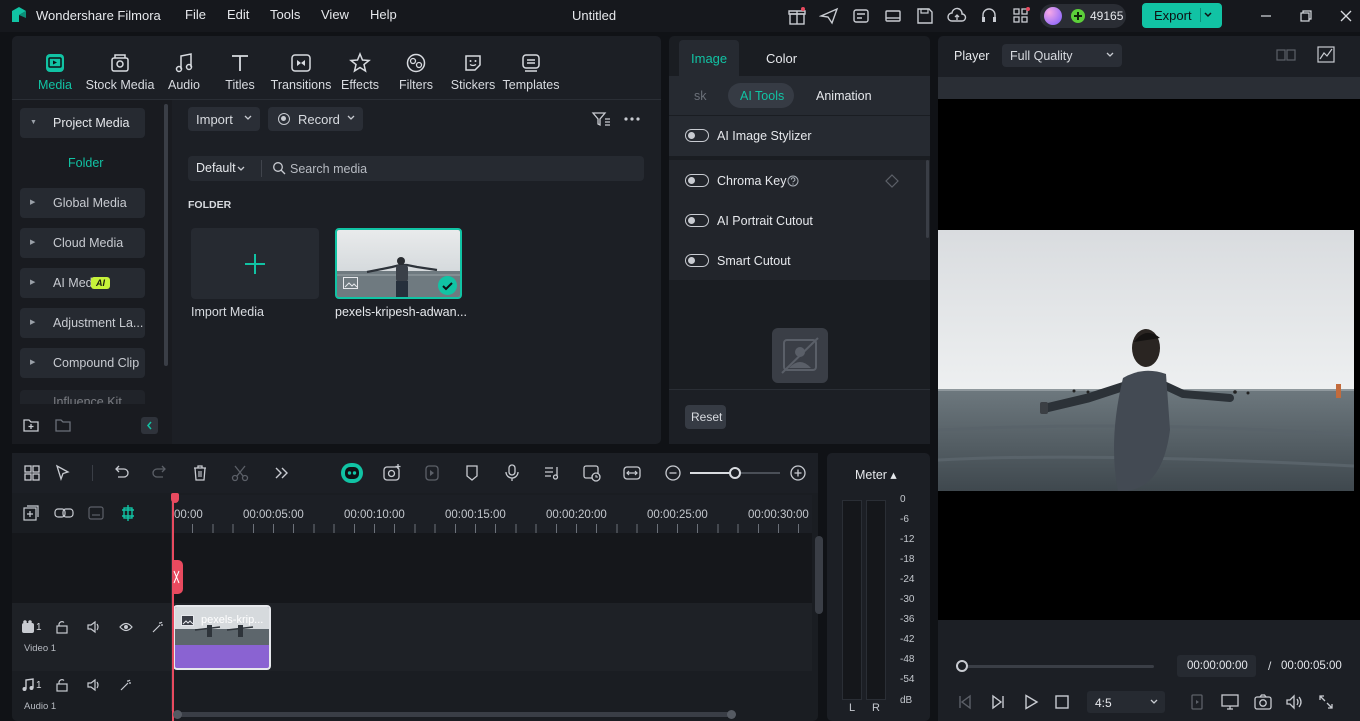  Describe the element at coordinates (673, 473) in the screenshot. I see `zoom-out-icon` at that location.